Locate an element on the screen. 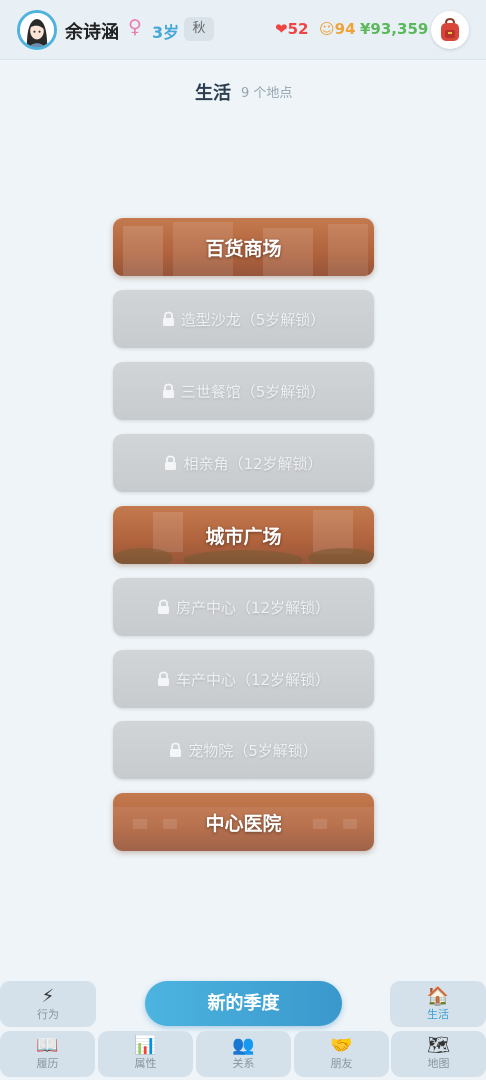 This screenshot has height=1080, width=486. age-label: 3岁 is located at coordinates (166, 32).